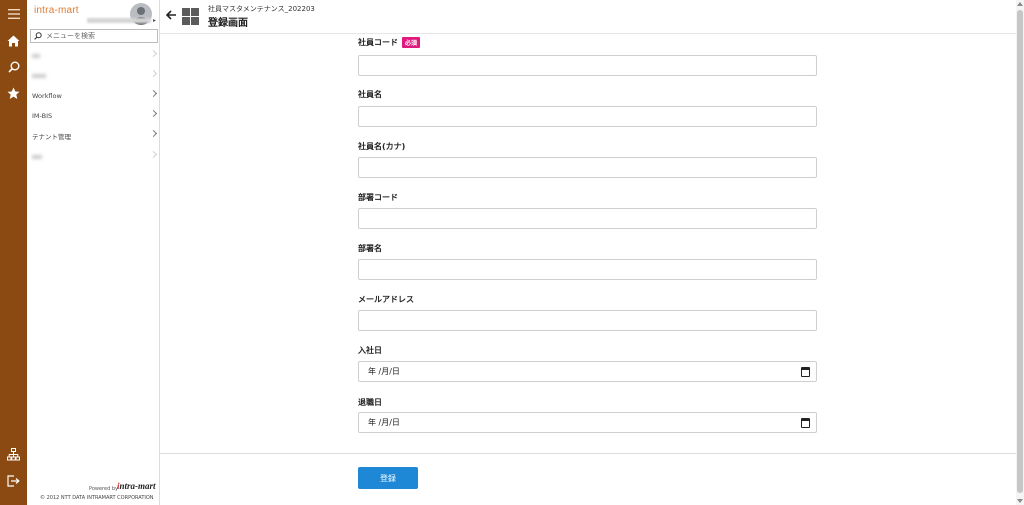 The height and width of the screenshot is (505, 1024). I want to click on star-icon, so click(13, 93).